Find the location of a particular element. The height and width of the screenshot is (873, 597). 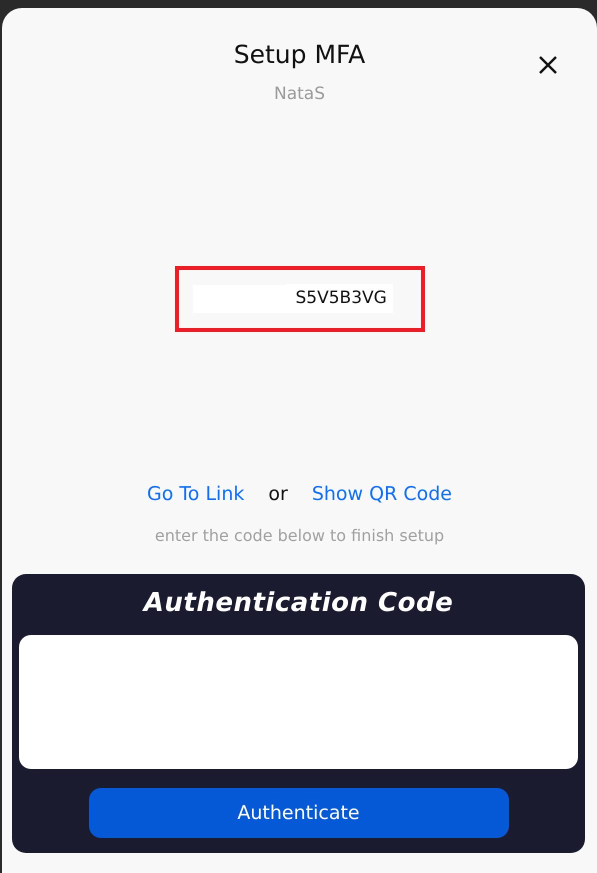

hint-text: enter the code below to finish setup is located at coordinates (299, 536).